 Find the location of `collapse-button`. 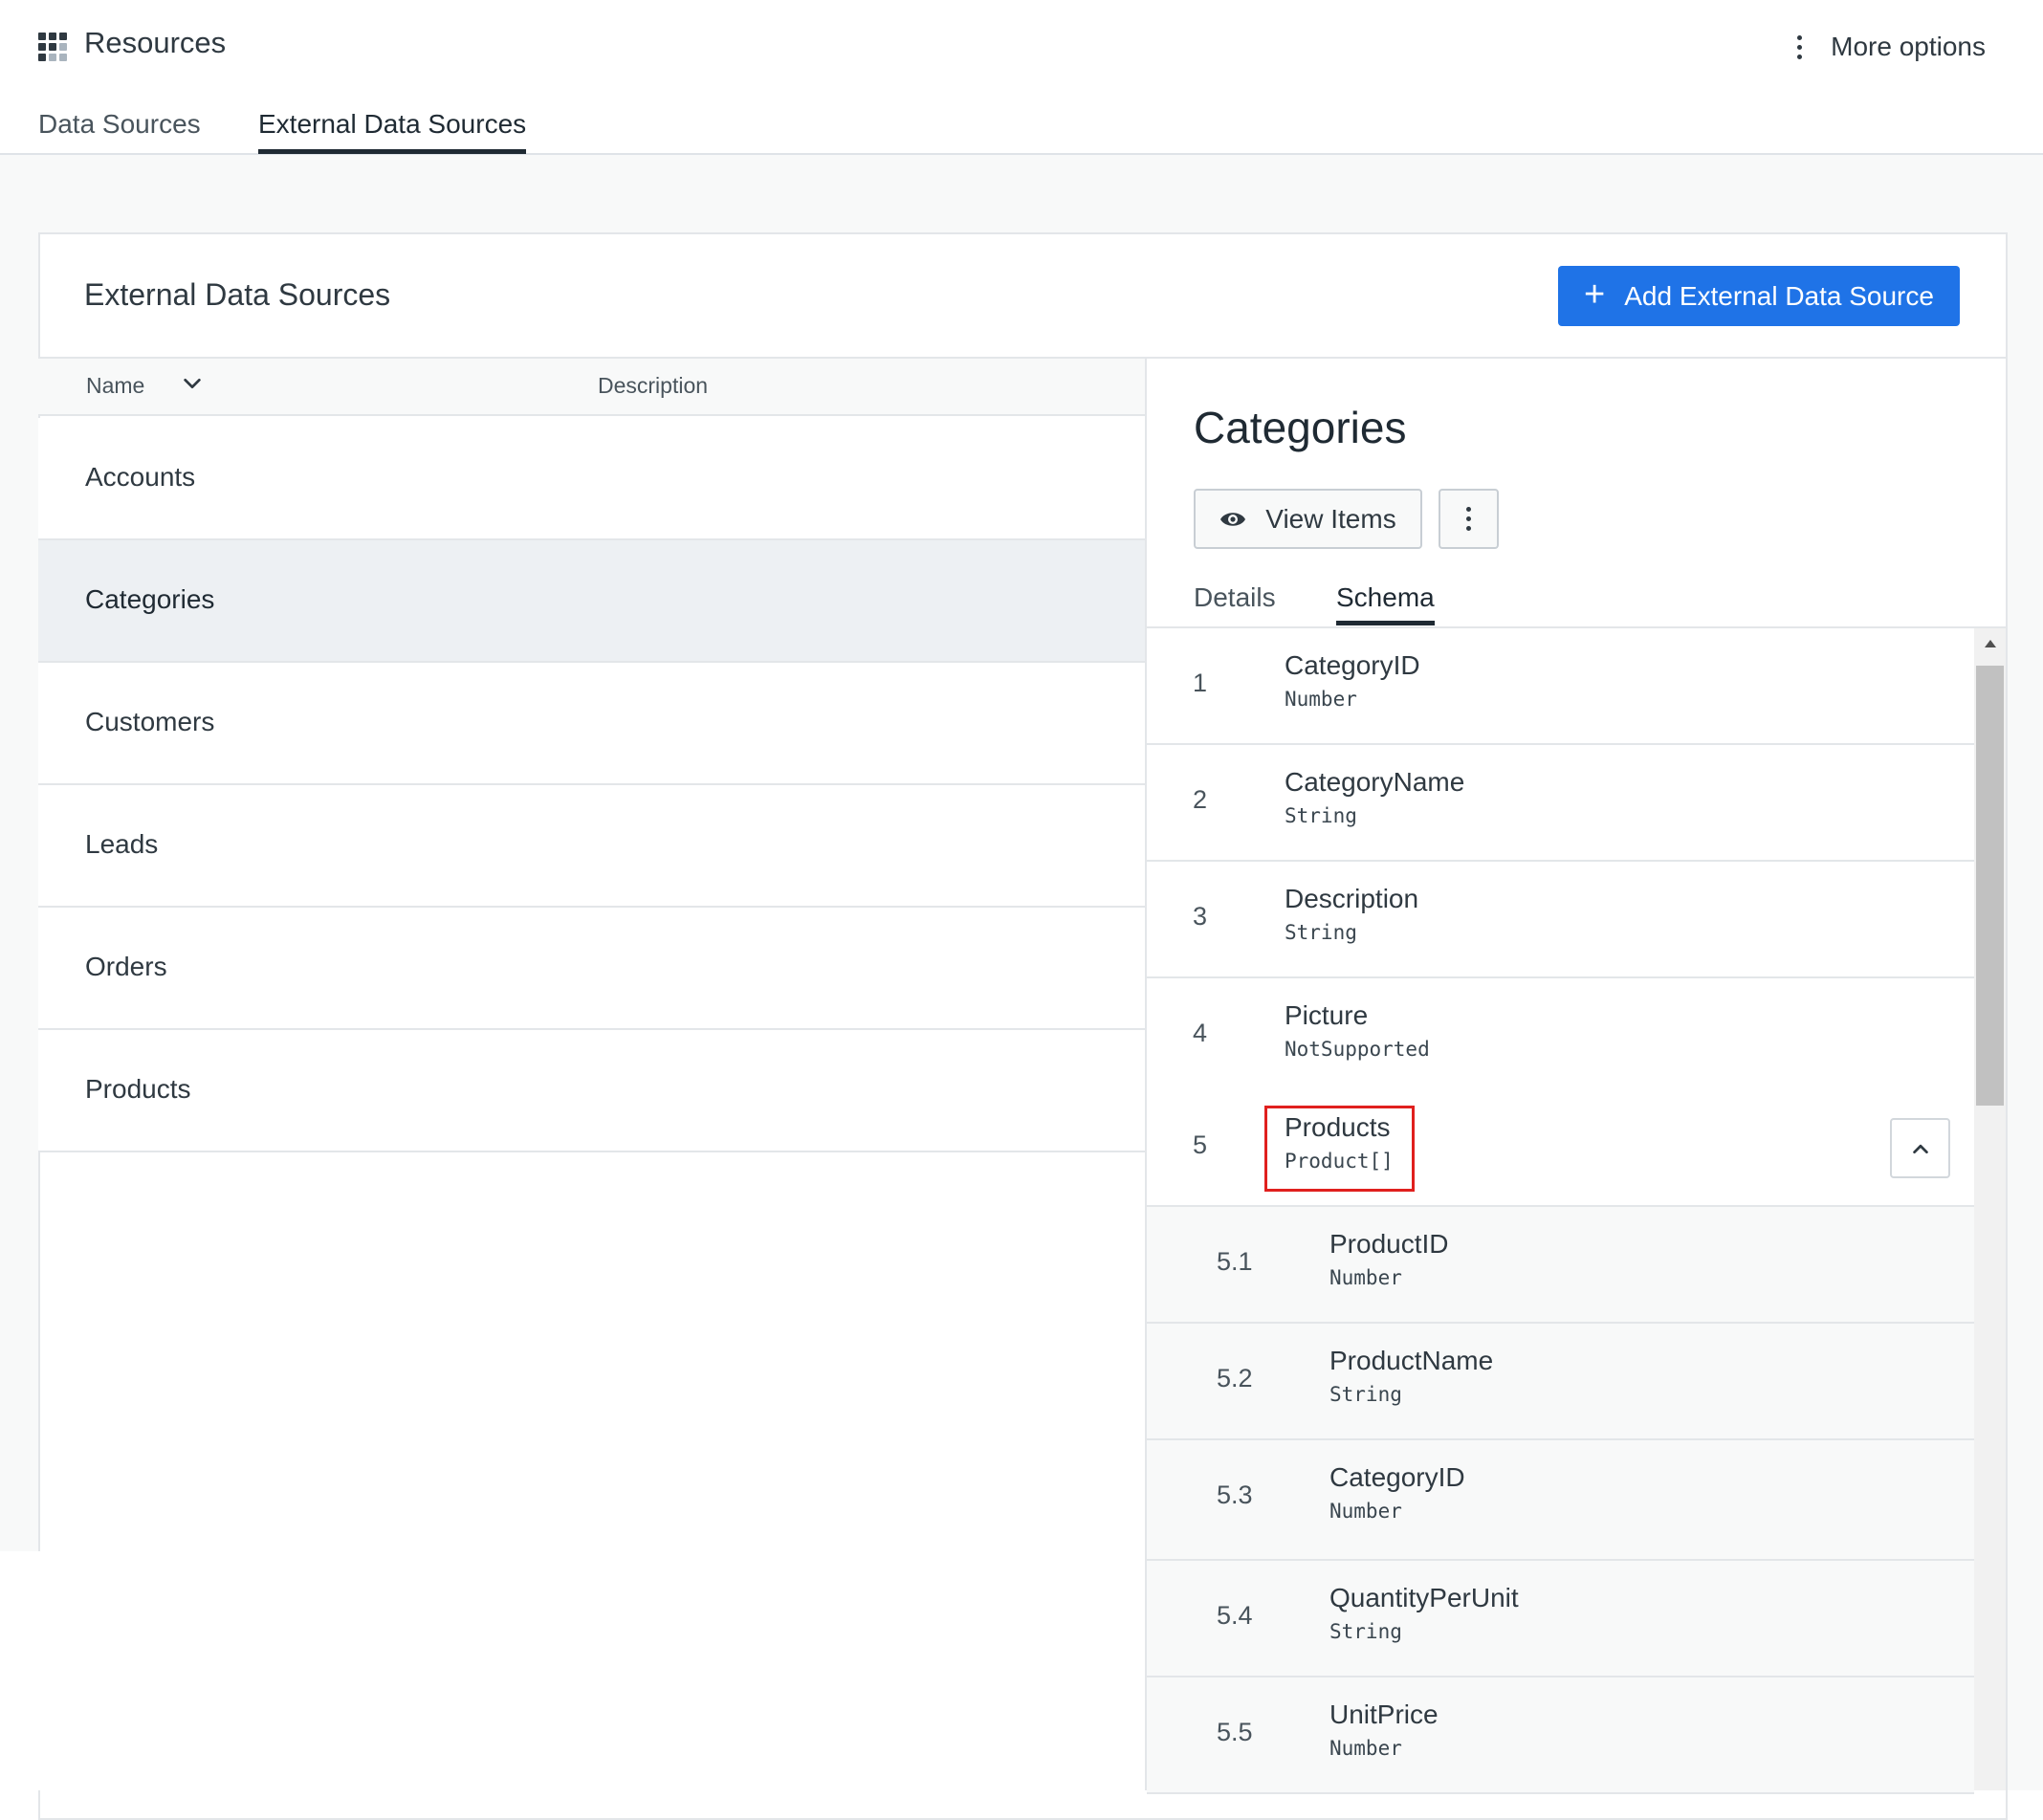

collapse-button is located at coordinates (1920, 1148).